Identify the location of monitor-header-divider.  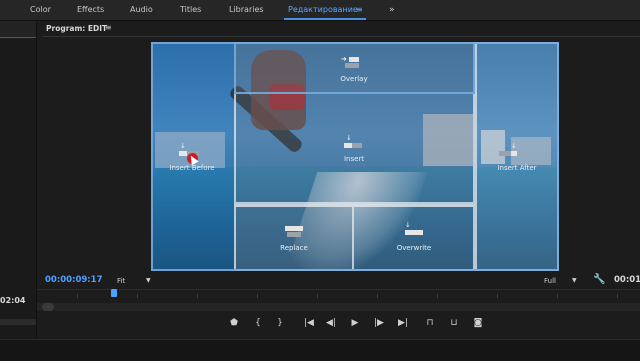
(341, 36).